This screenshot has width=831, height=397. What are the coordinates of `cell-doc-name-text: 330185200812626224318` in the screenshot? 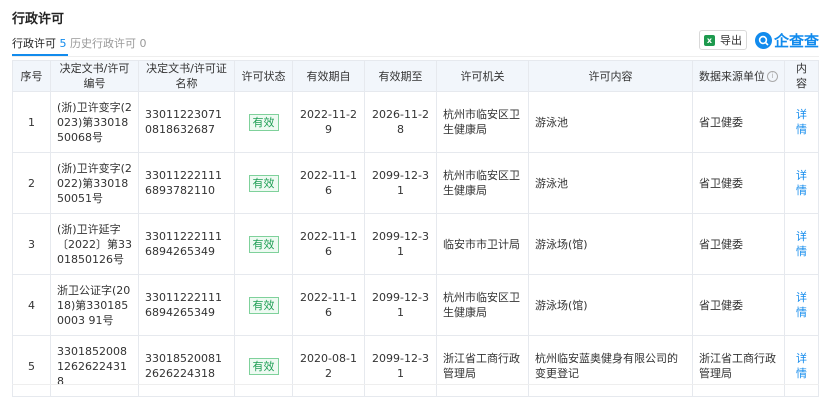 It's located at (183, 366).